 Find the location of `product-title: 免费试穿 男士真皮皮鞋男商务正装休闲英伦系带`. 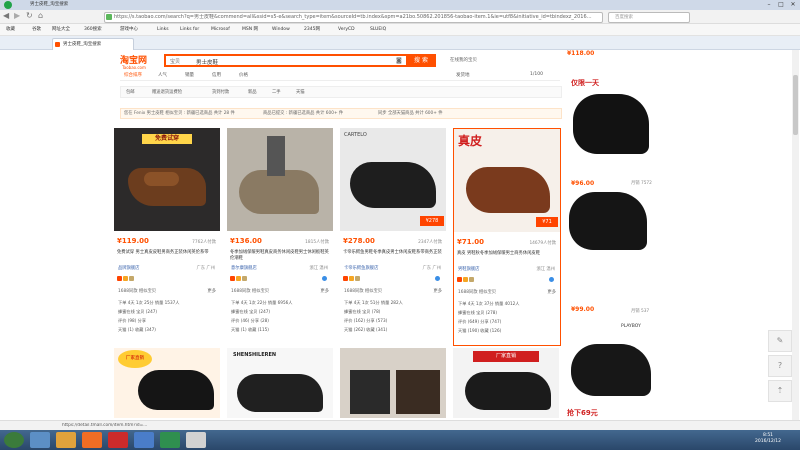

product-title: 免费试穿 男士真皮皮鞋男商务正装休闲英伦系带 is located at coordinates (167, 253).